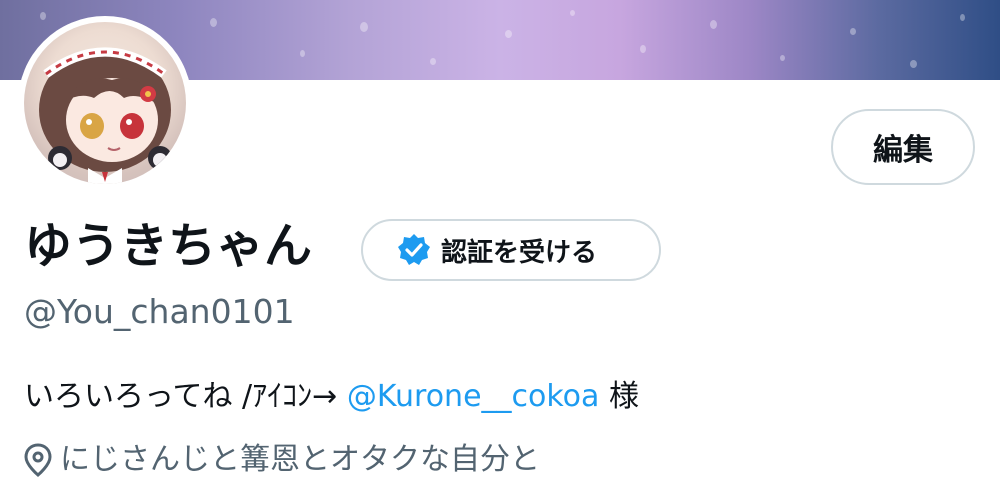  I want to click on location-pin-icon, so click(38, 460).